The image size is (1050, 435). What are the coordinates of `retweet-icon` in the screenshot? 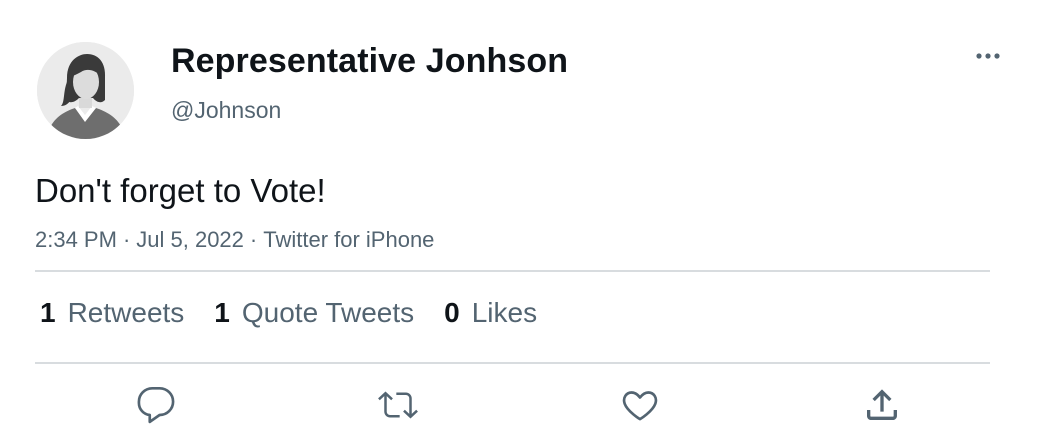 It's located at (398, 405).